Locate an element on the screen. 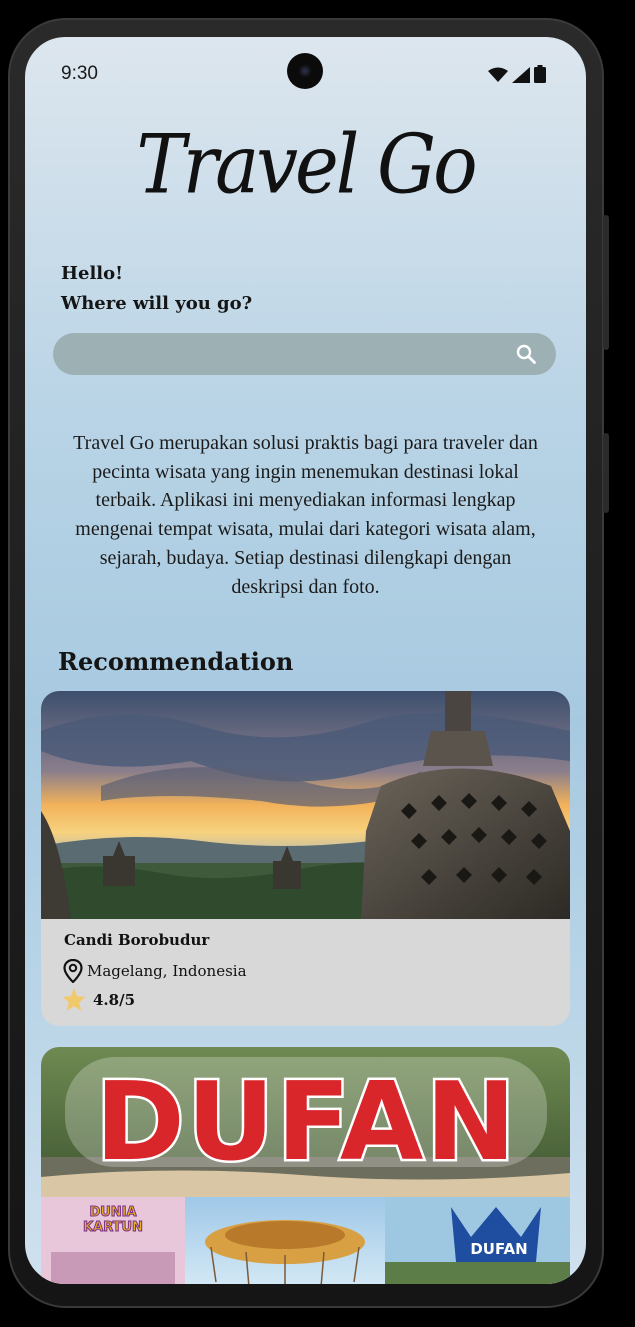  destination-location: Magelang, Indonesia is located at coordinates (155, 971).